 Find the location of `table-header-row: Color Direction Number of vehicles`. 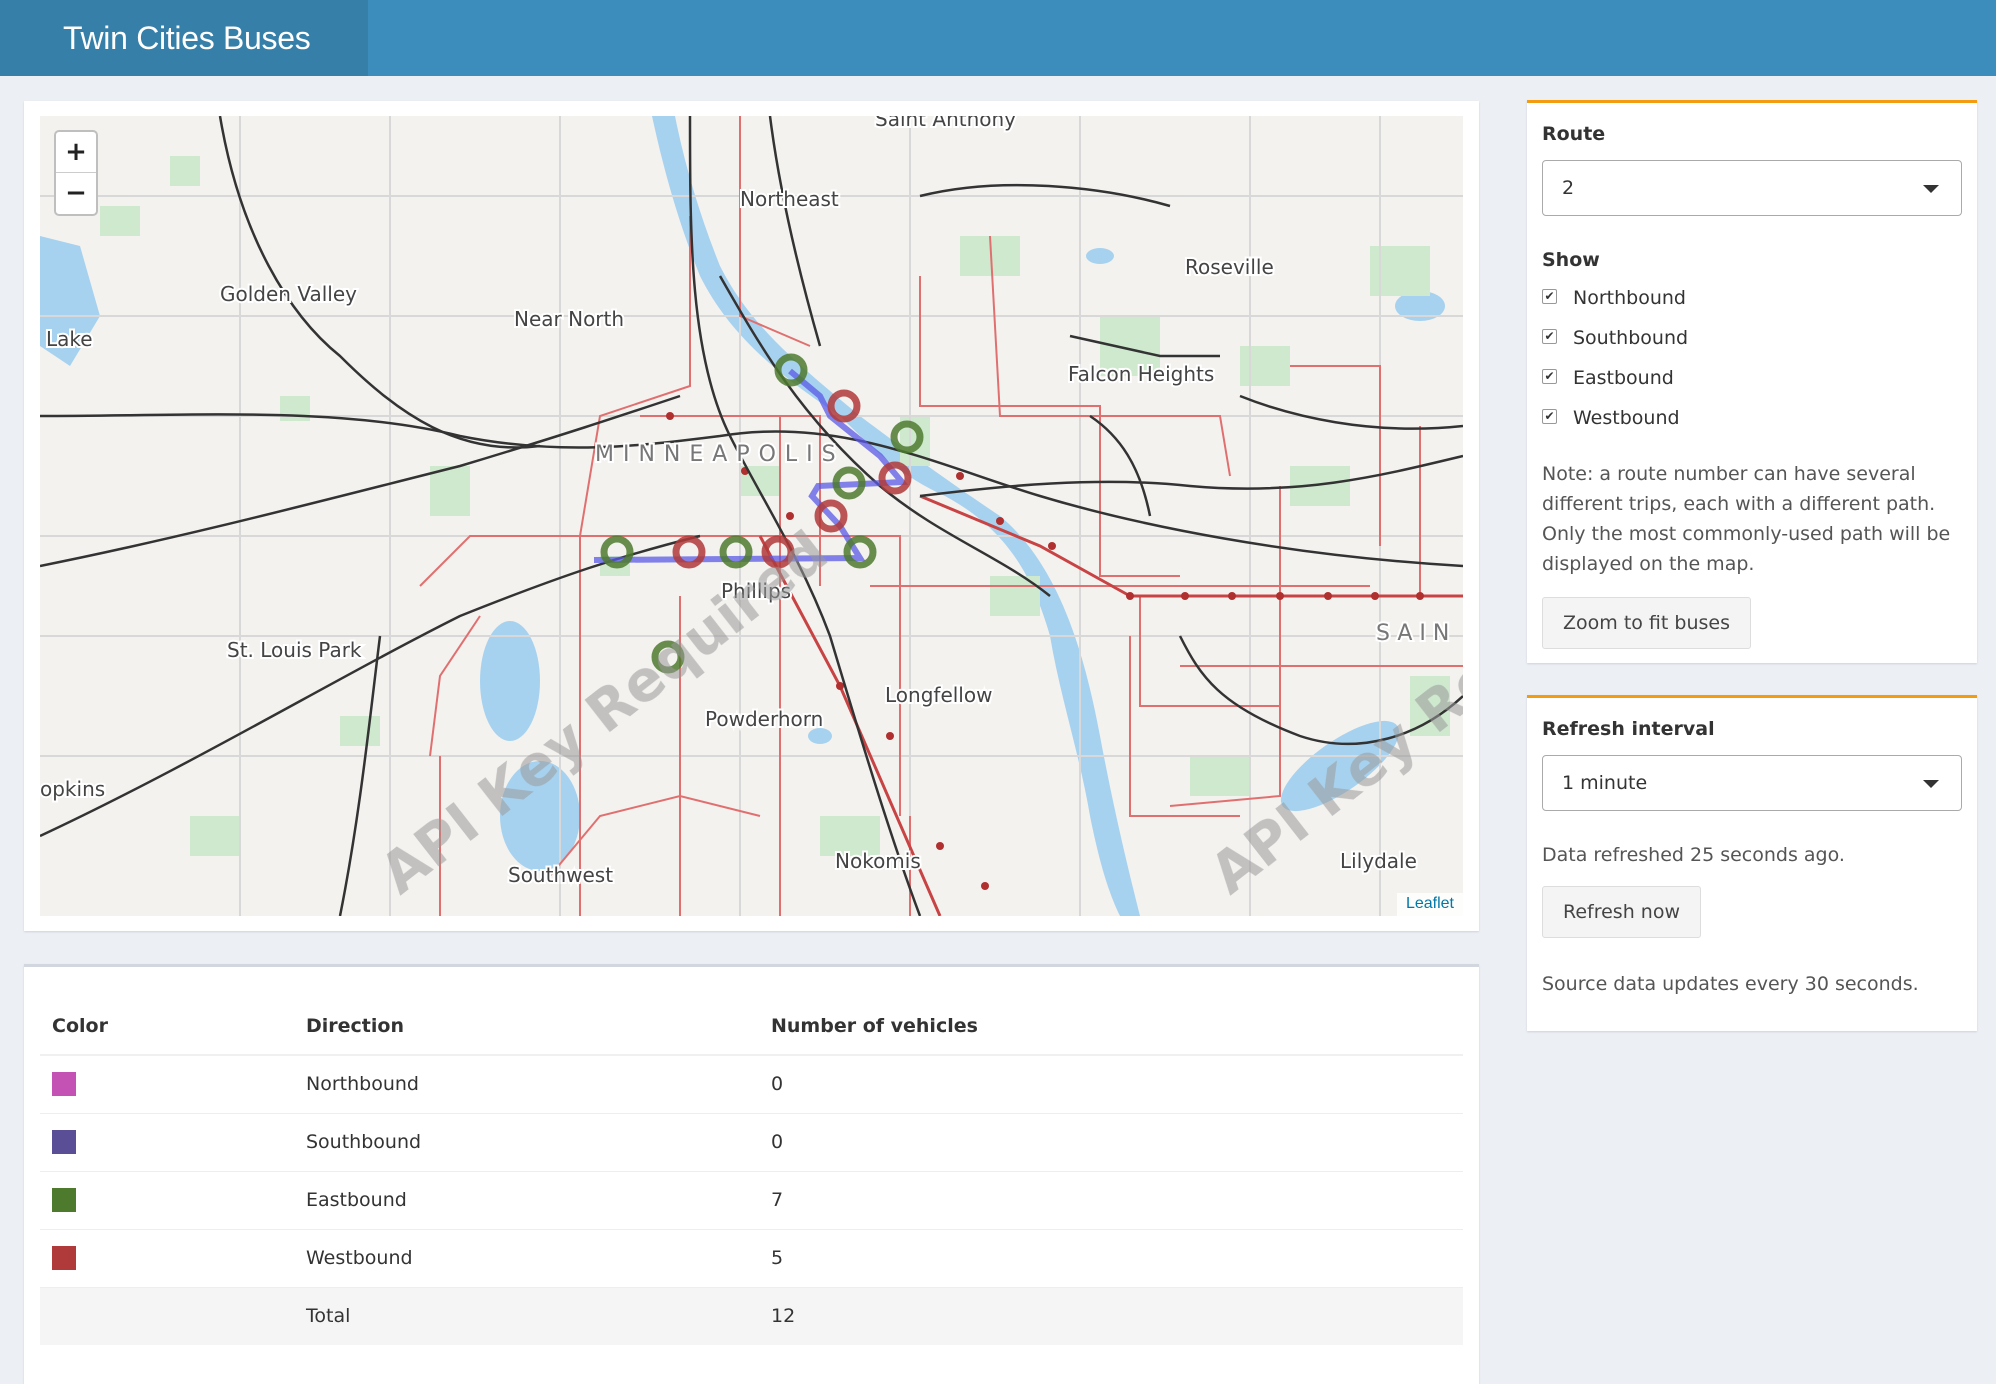

table-header-row: Color Direction Number of vehicles is located at coordinates (751, 1026).